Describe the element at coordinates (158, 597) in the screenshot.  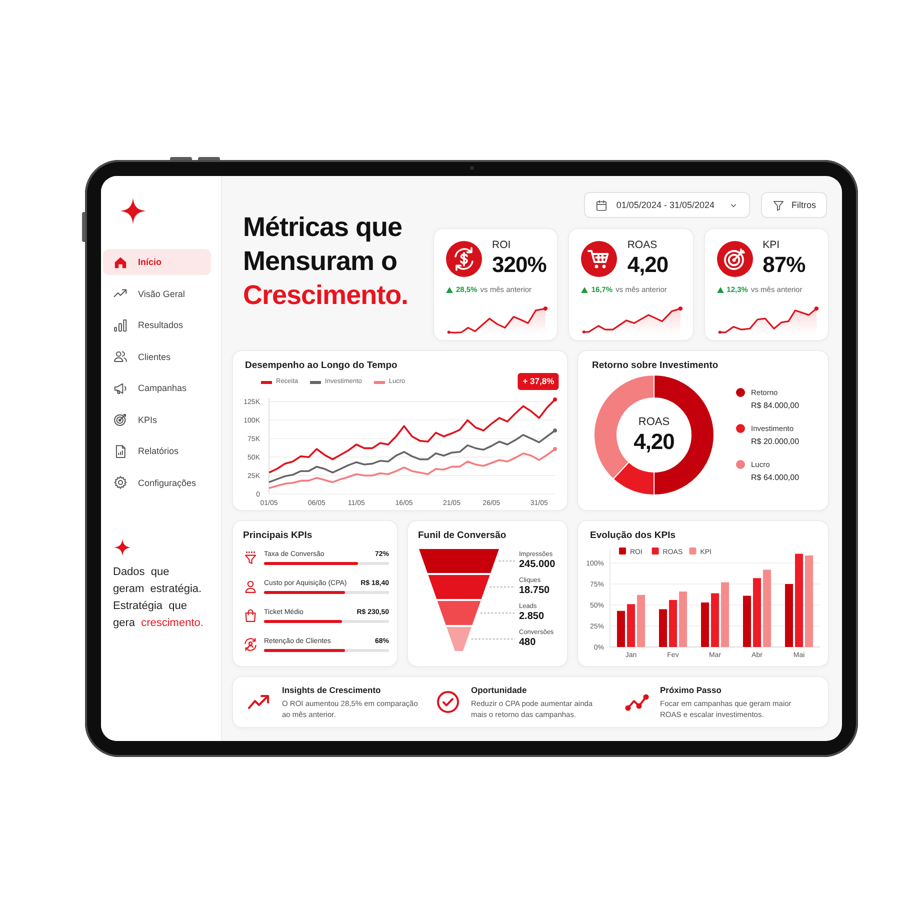
I see `tagline: Dados que geram estratégia. Estratégia que gera crescimento.` at that location.